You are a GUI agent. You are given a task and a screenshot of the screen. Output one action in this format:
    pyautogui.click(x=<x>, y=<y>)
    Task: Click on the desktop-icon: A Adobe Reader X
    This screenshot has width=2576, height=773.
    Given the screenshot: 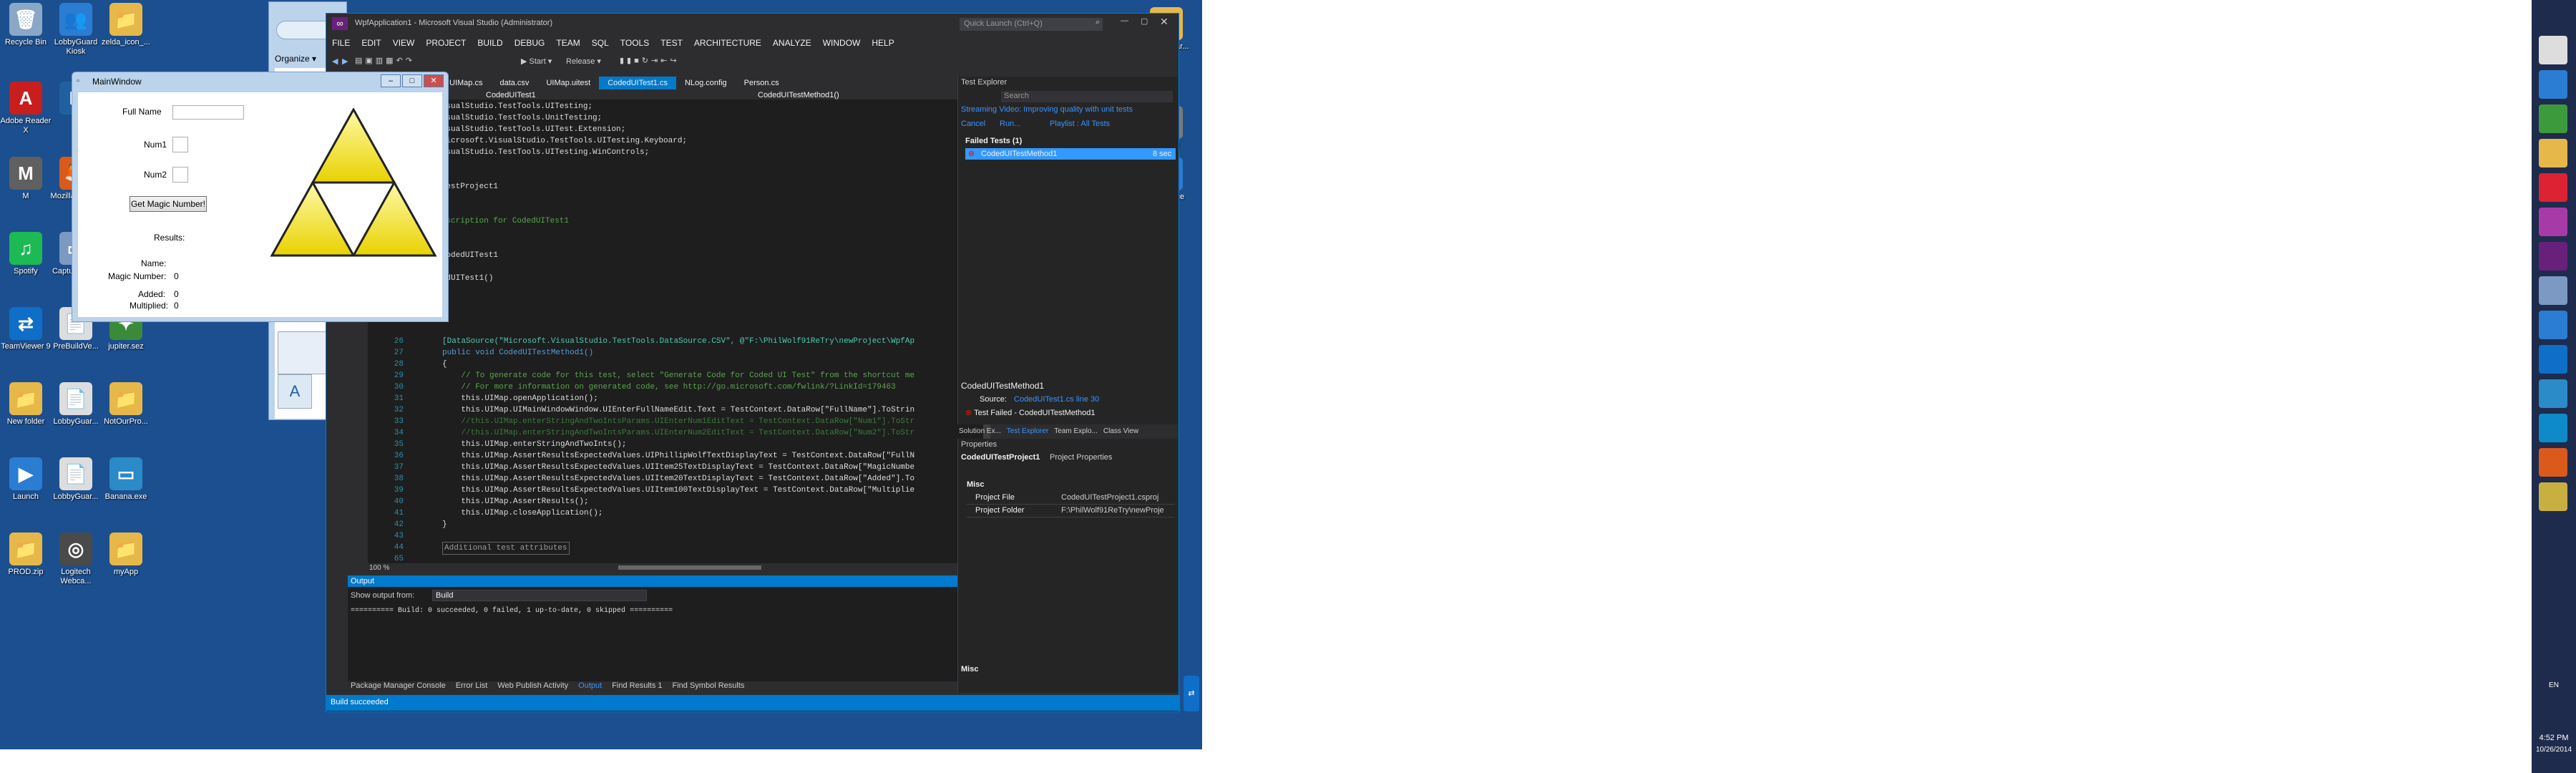 What is the action you would take?
    pyautogui.click(x=27, y=108)
    